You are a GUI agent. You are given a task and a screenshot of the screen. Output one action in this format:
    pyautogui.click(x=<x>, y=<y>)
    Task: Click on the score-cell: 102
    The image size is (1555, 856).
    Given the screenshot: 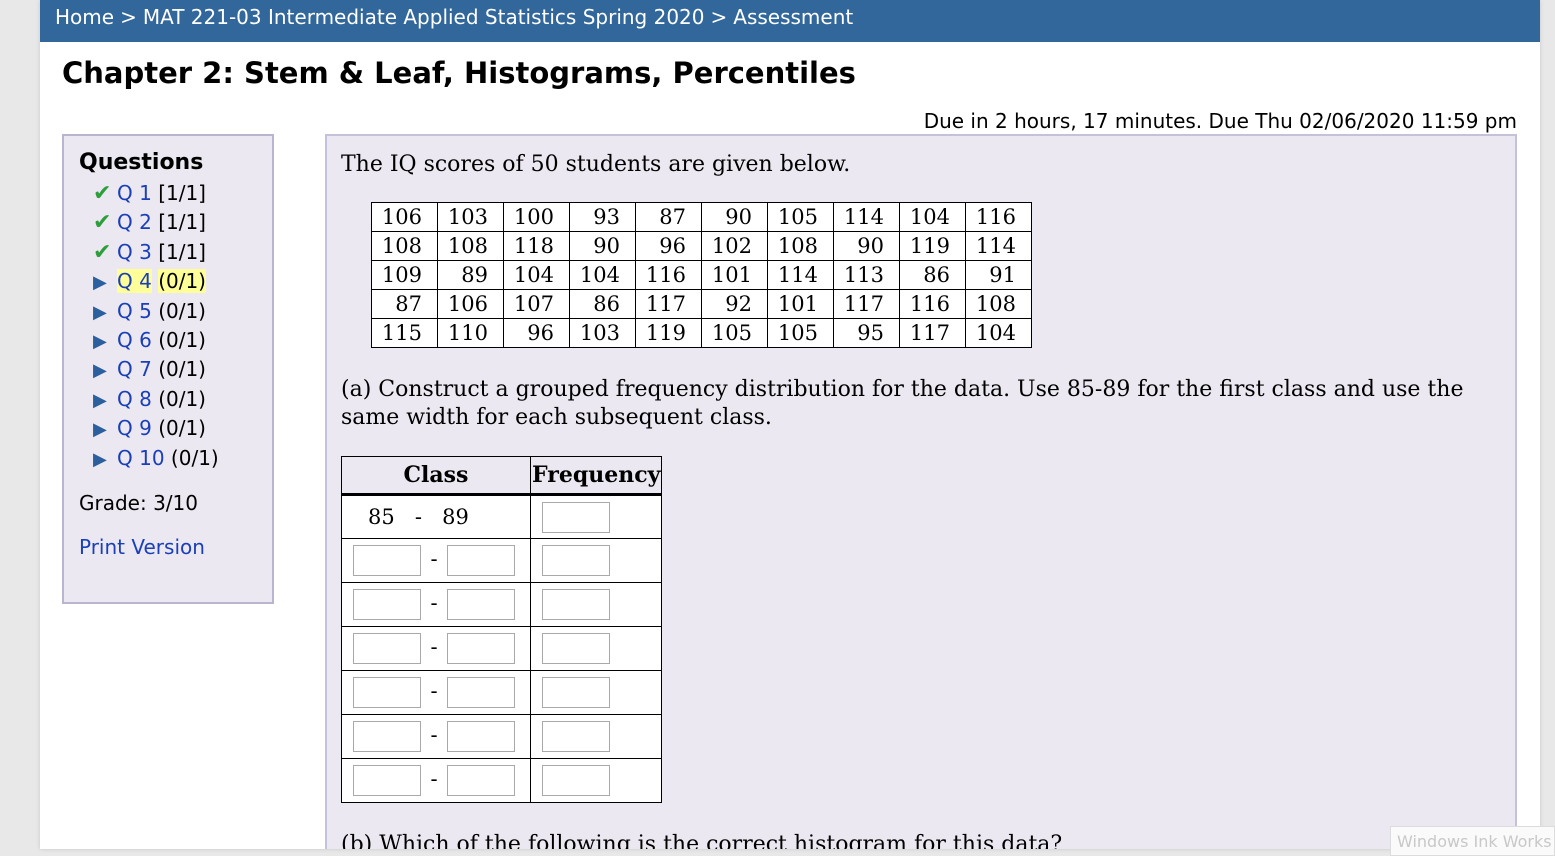 What is the action you would take?
    pyautogui.click(x=734, y=246)
    